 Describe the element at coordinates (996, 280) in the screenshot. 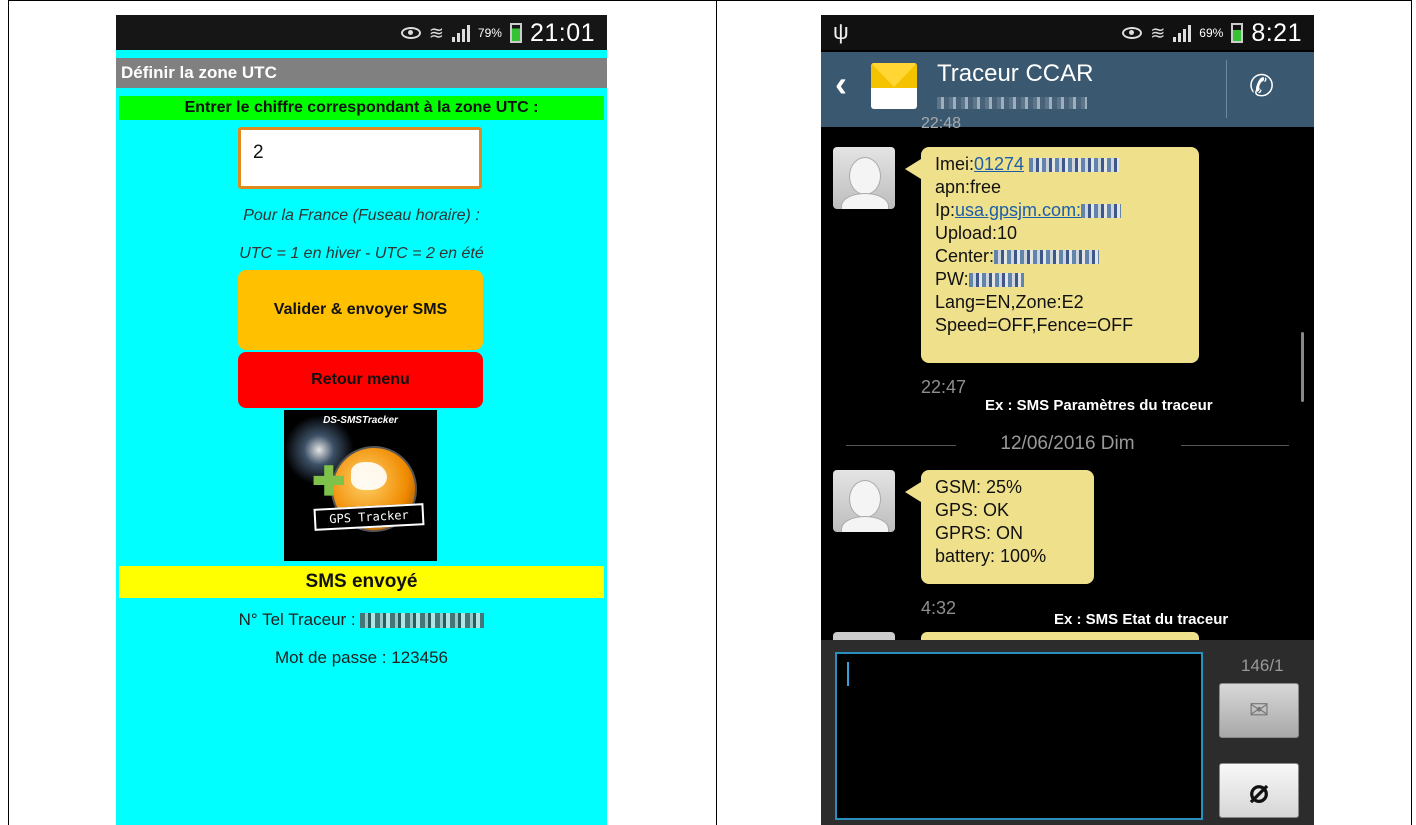

I see `redacted-password` at that location.